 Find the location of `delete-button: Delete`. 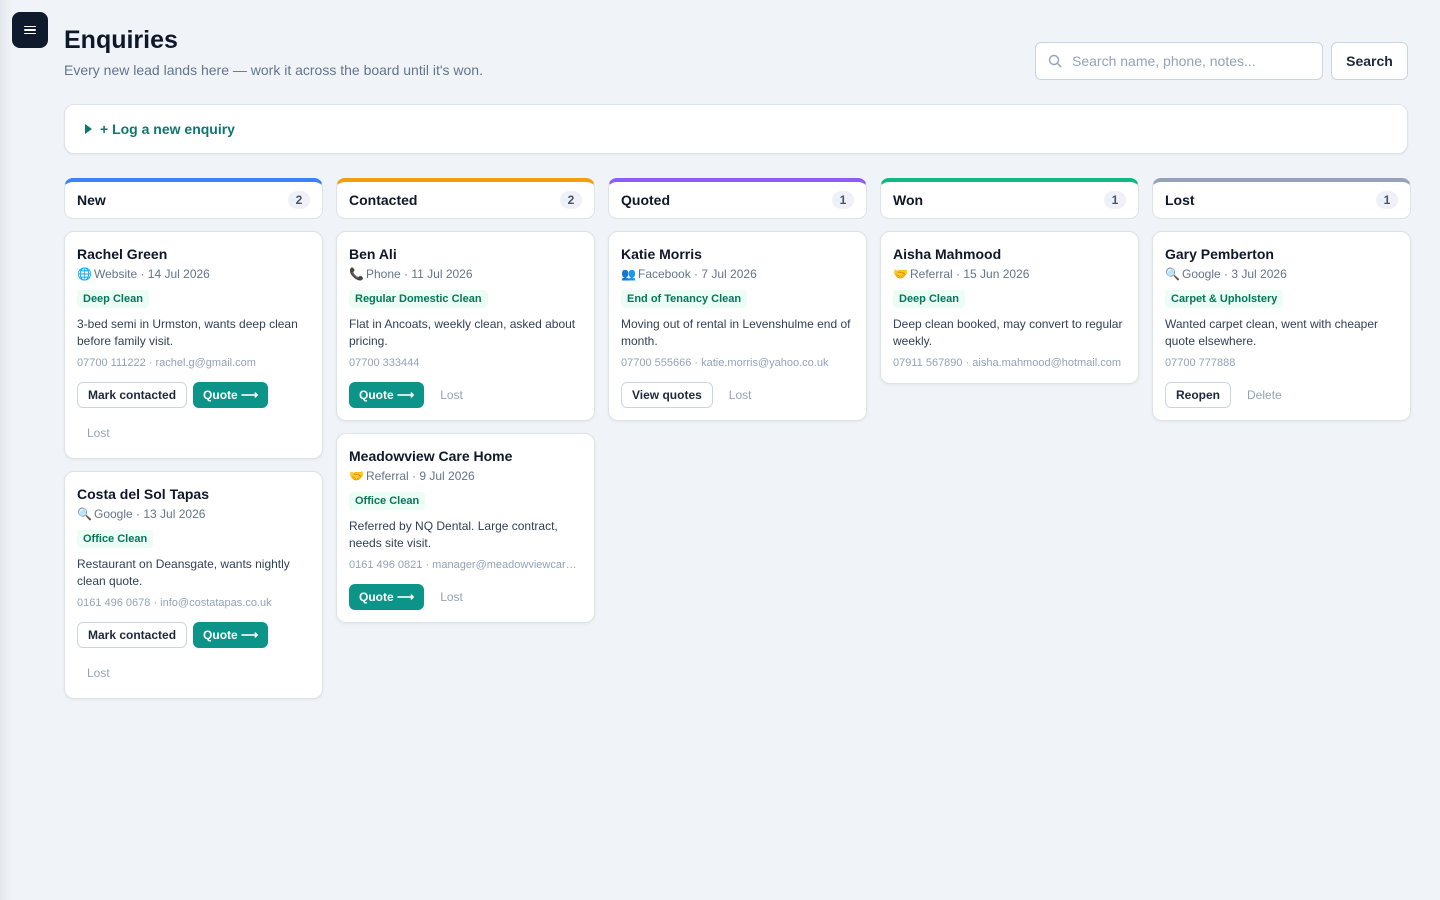

delete-button: Delete is located at coordinates (1264, 395).